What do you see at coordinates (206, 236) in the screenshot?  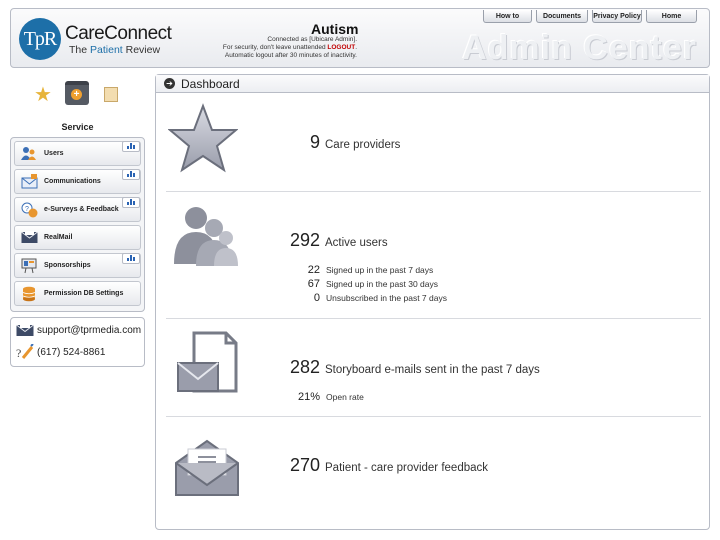 I see `users-group-icon` at bounding box center [206, 236].